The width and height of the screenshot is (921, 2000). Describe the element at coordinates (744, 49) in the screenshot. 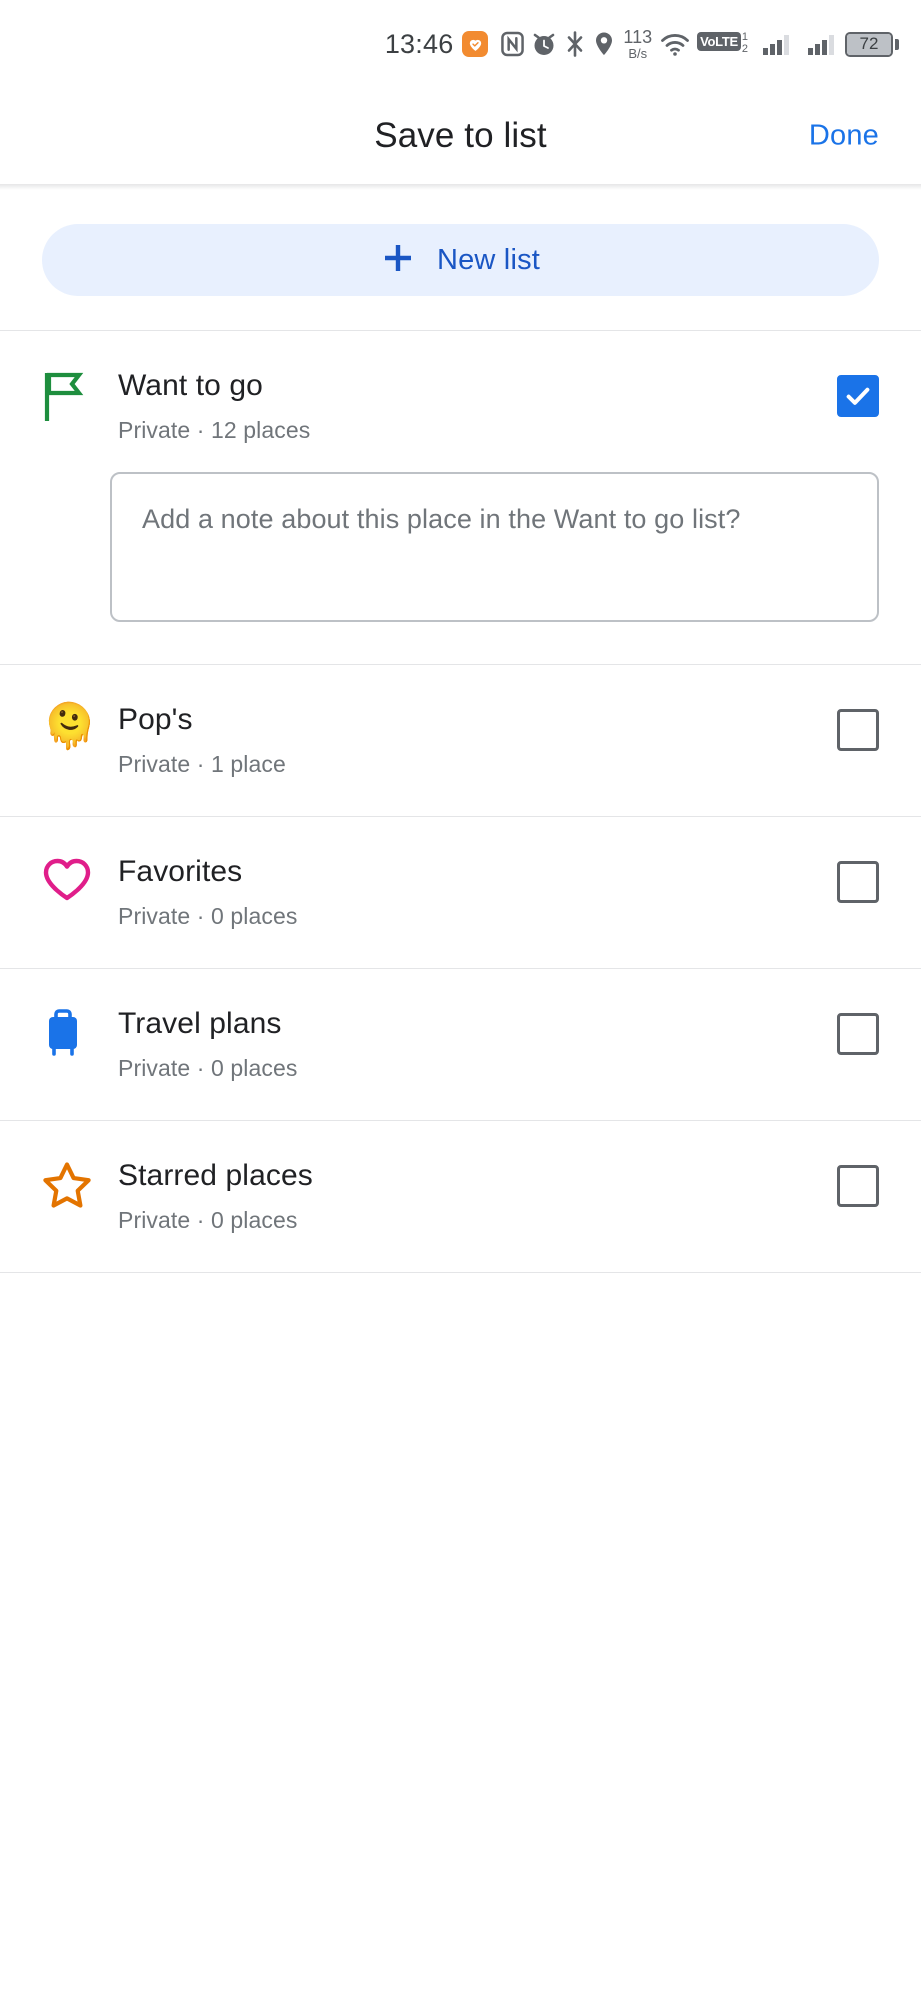

I see `sim-indicator-2: 2` at that location.